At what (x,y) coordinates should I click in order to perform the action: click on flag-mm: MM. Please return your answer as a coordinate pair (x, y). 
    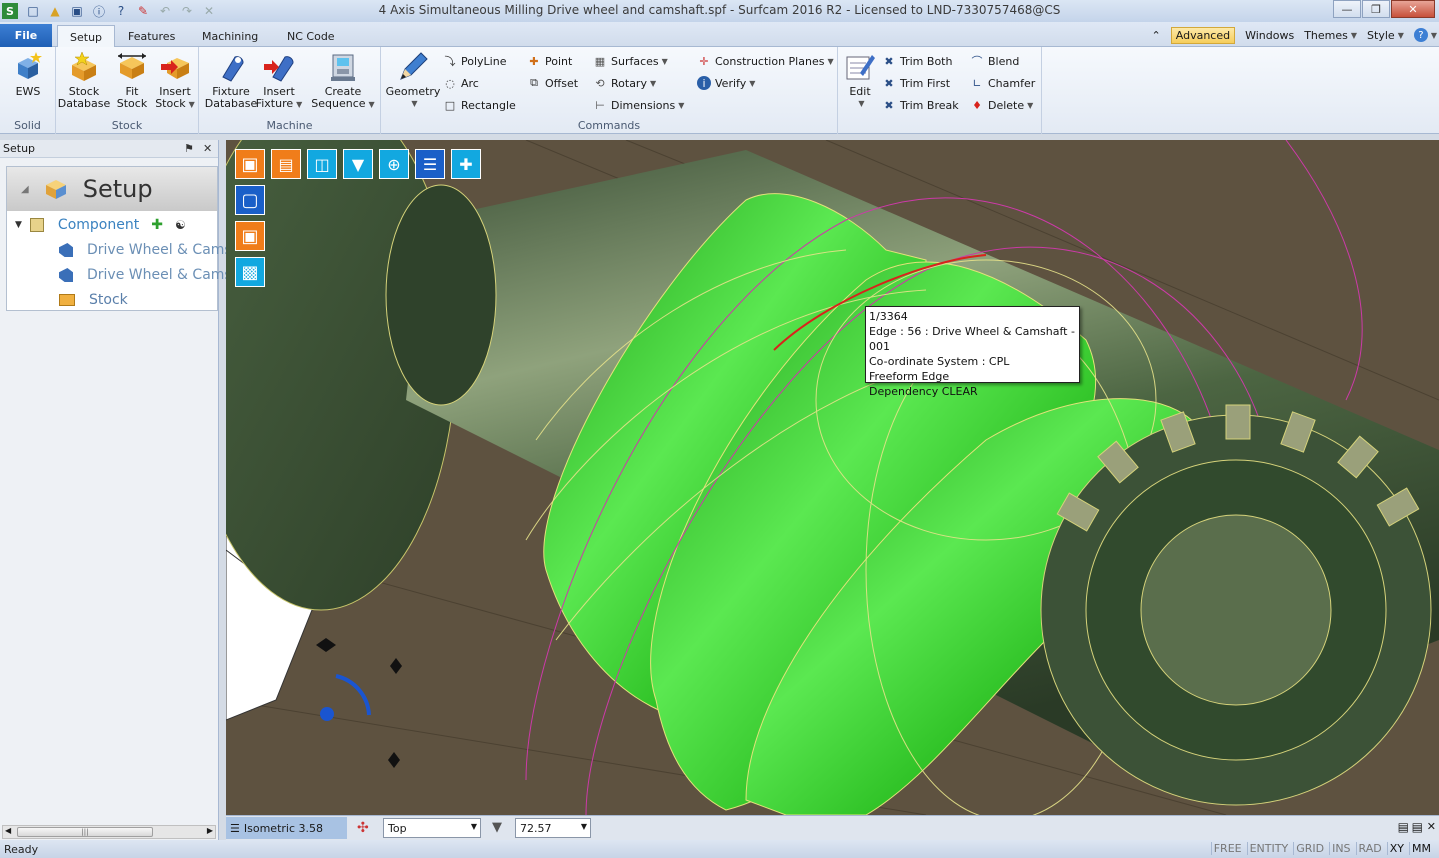
    Looking at the image, I should click on (1421, 848).